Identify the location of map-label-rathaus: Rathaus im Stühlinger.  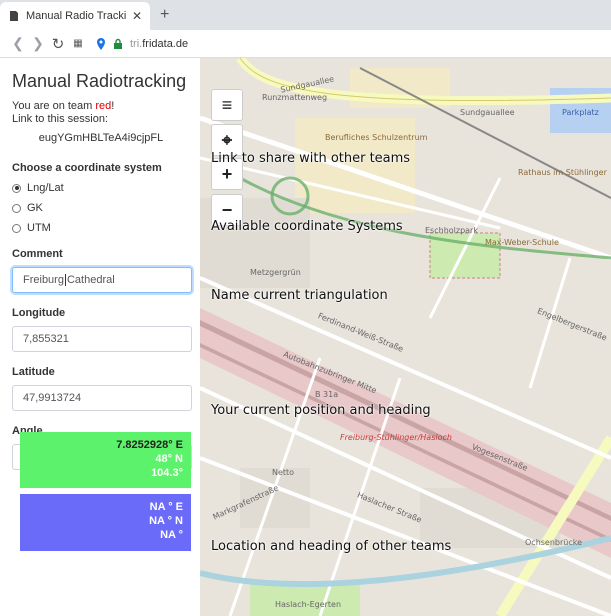
(562, 172).